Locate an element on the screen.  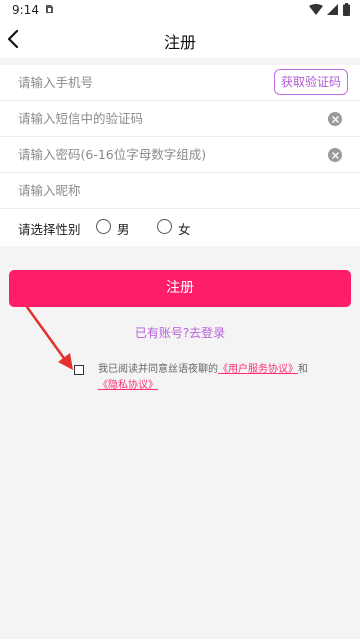
app-header: 注册 is located at coordinates (180, 39).